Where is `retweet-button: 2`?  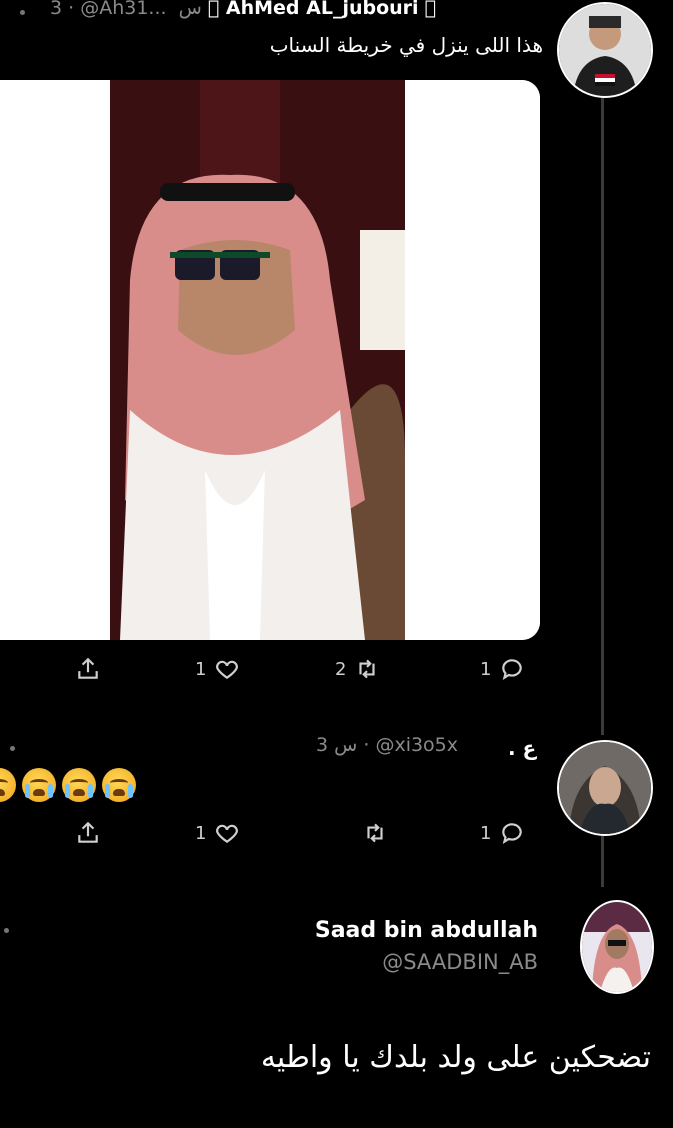
retweet-button: 2 is located at coordinates (357, 669).